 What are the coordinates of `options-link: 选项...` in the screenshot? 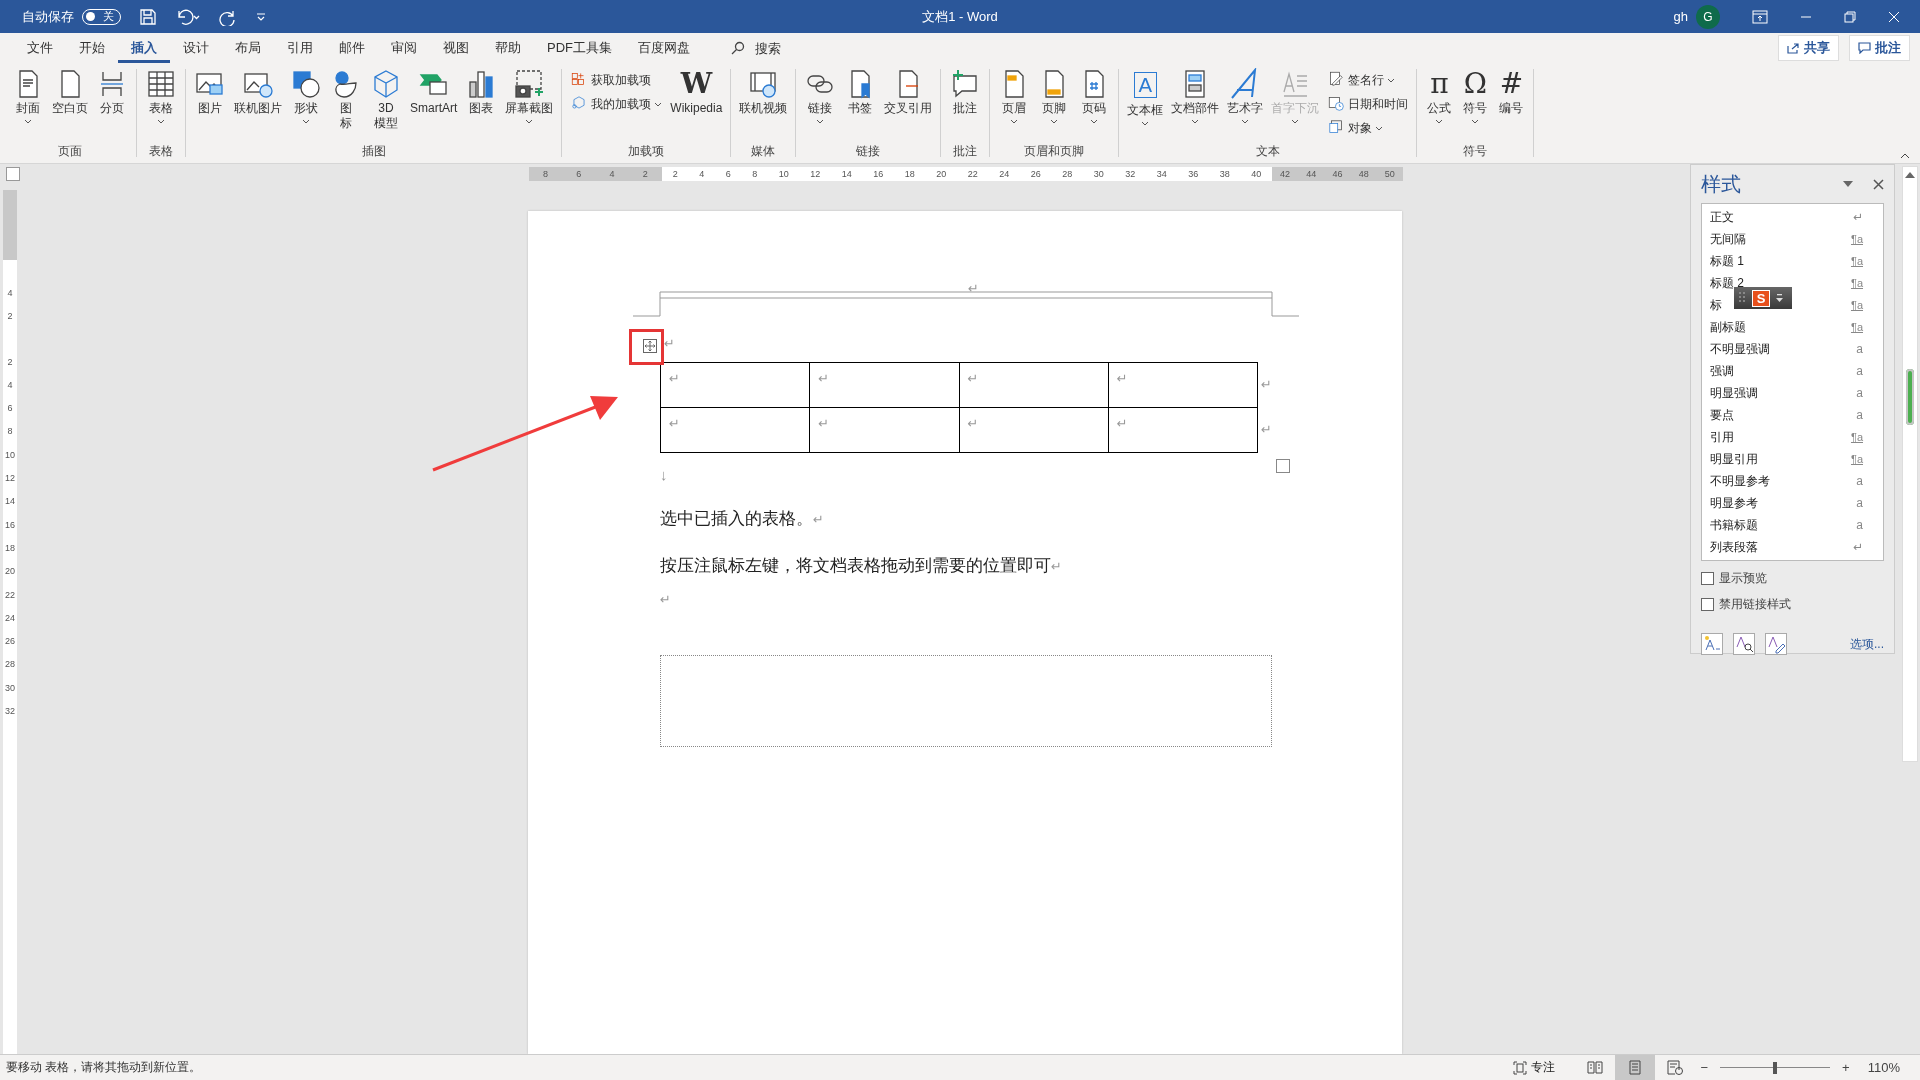 It's located at (1867, 644).